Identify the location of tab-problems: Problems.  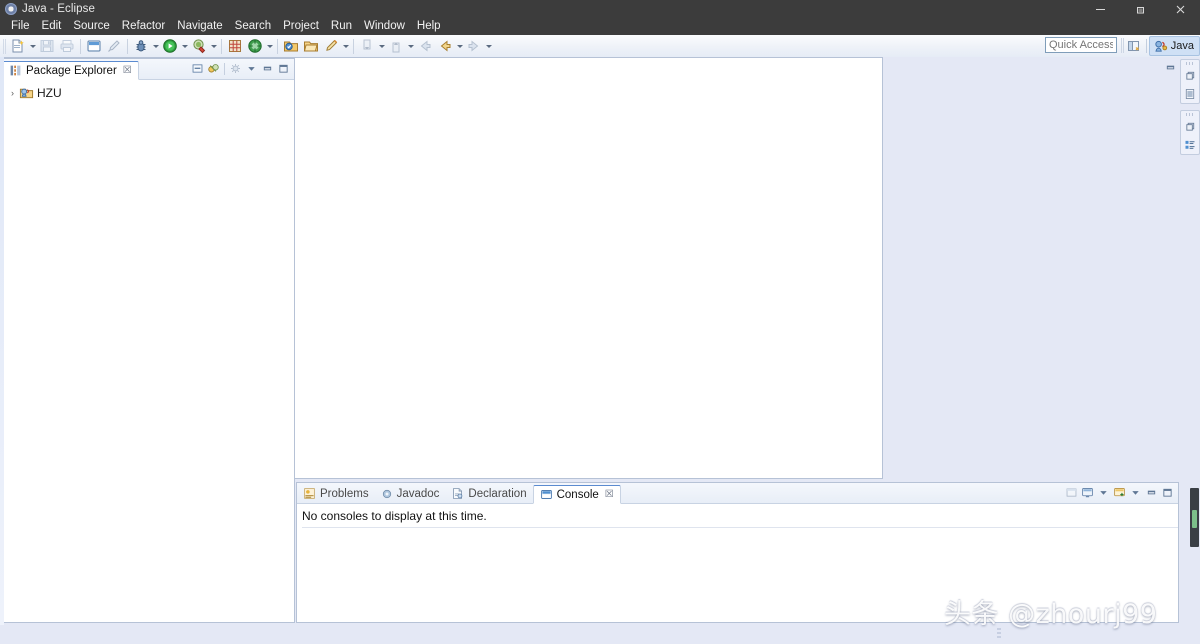
(336, 493).